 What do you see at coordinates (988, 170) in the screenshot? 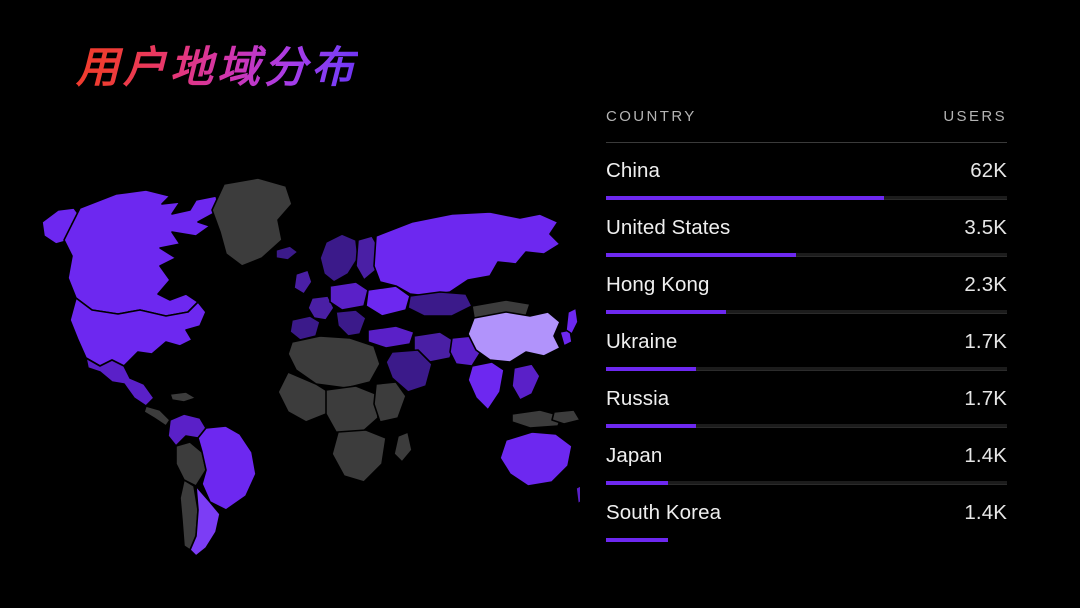
I see `row-users-value: 62K` at bounding box center [988, 170].